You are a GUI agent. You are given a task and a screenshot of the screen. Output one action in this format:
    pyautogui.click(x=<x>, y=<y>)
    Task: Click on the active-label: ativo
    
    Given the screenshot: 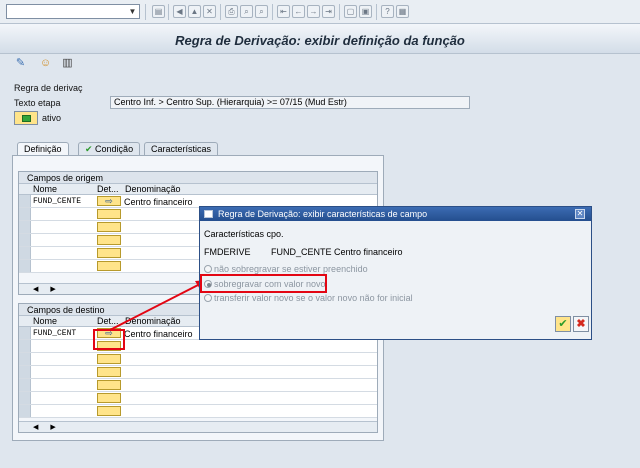 What is the action you would take?
    pyautogui.click(x=52, y=118)
    